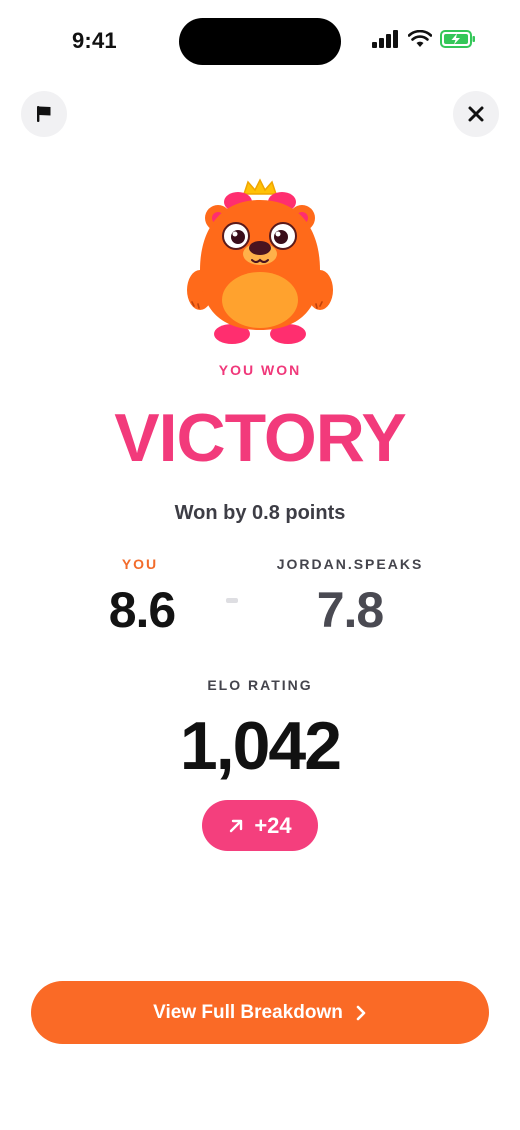 This screenshot has height=1130, width=520. I want to click on arrow-up-right-icon, so click(236, 825).